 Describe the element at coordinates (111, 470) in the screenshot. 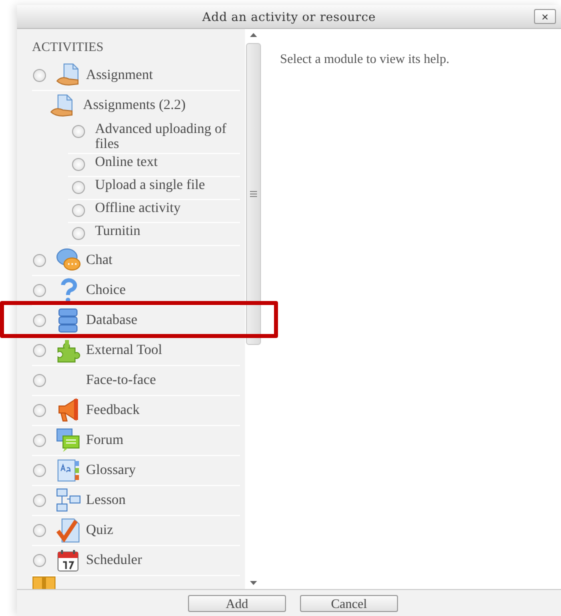

I see `module-label: Glossary` at that location.